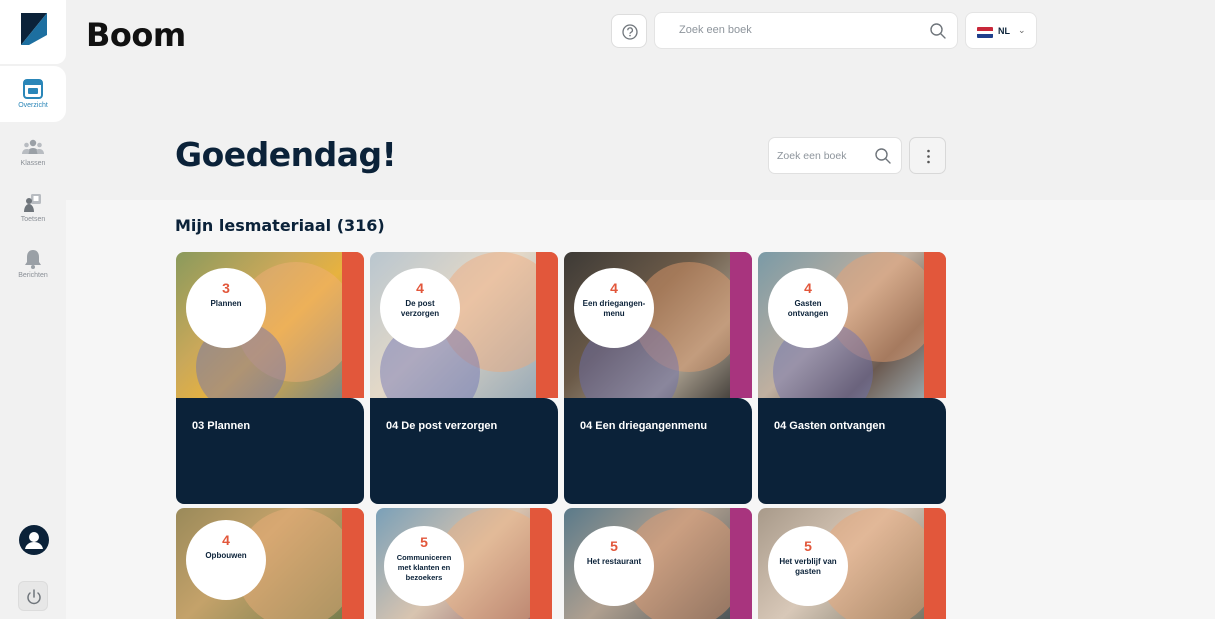 Image resolution: width=1215 pixels, height=619 pixels. I want to click on book-card: 4 Opbouwen, so click(270, 563).